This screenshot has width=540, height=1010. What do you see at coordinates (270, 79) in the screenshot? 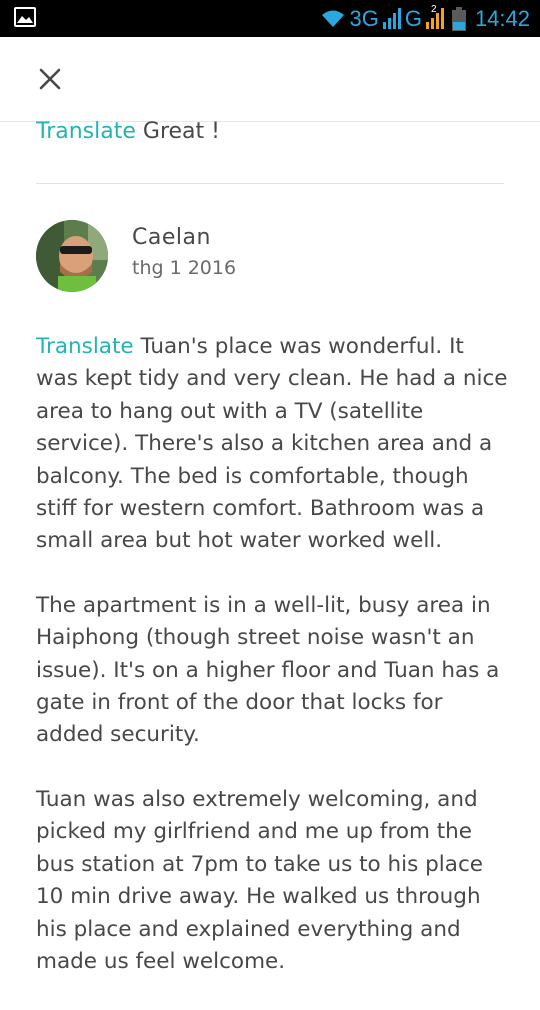
I see `top-bar` at bounding box center [270, 79].